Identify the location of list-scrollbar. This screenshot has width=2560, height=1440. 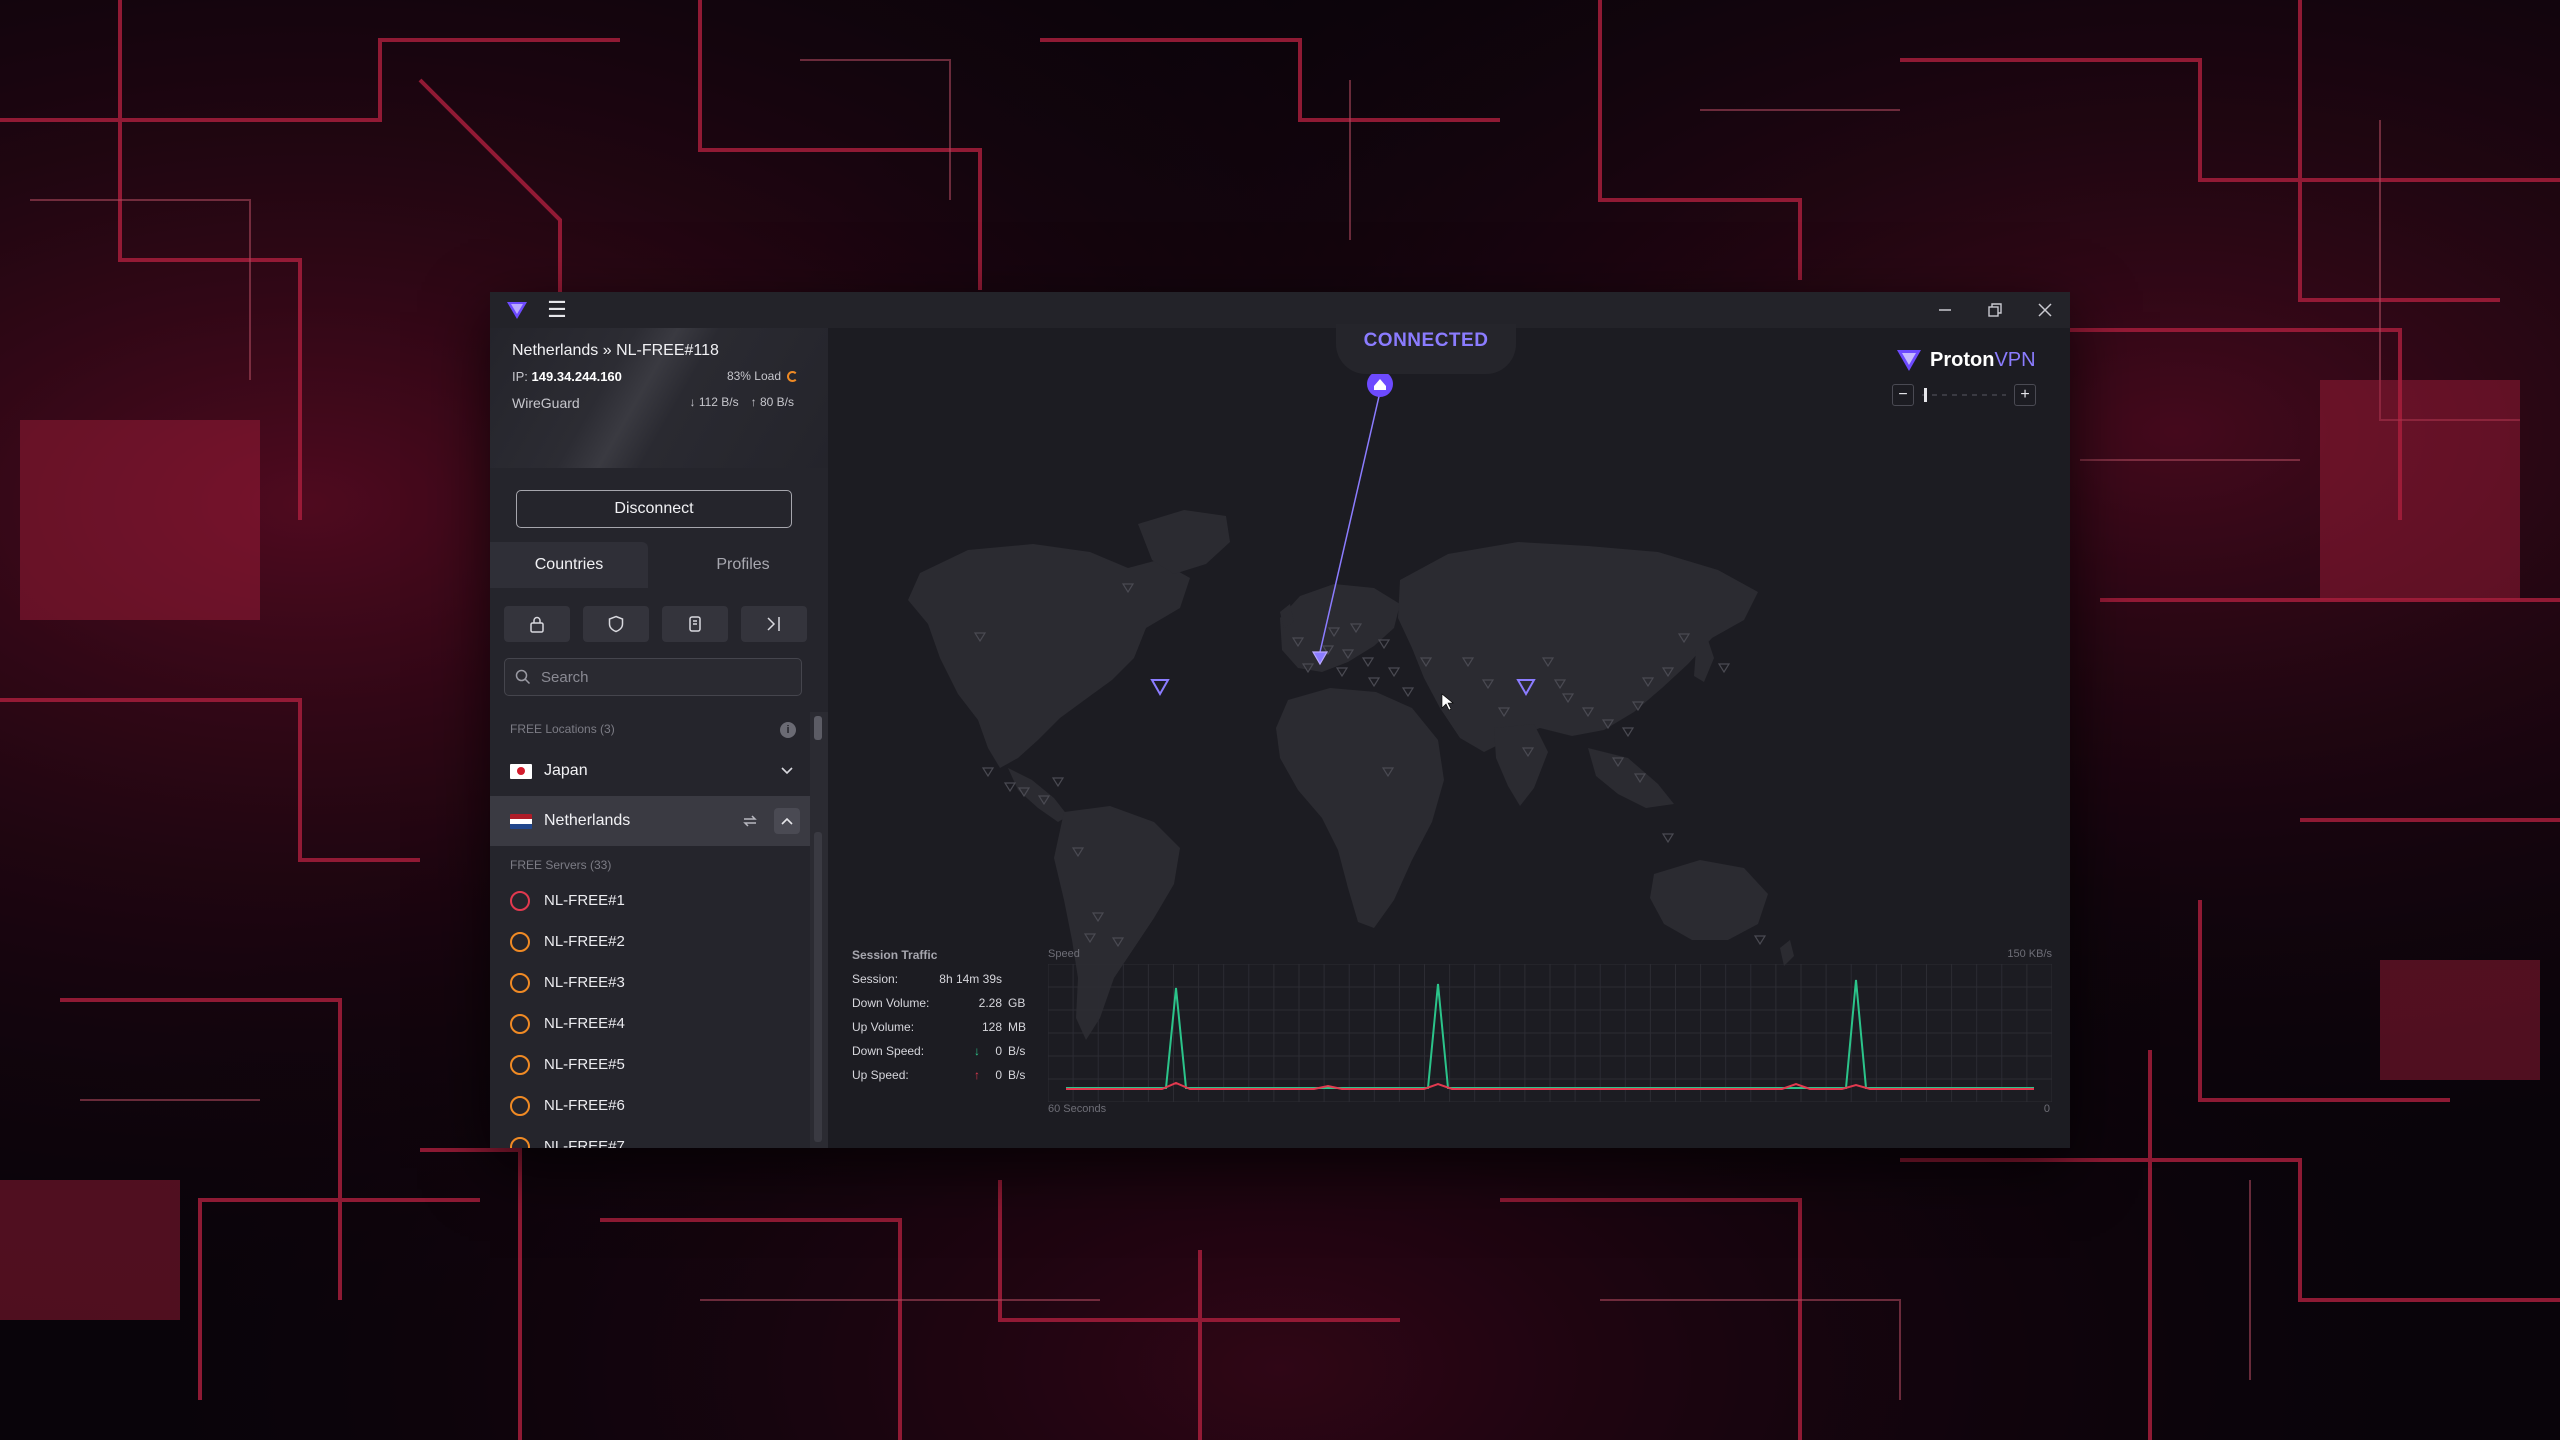
(819, 930).